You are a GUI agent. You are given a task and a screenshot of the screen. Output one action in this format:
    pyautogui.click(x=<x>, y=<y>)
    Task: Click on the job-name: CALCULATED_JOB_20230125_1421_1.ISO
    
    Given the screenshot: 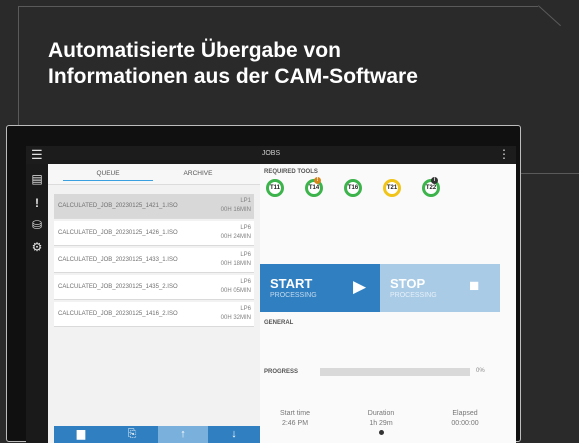 What is the action you would take?
    pyautogui.click(x=118, y=206)
    